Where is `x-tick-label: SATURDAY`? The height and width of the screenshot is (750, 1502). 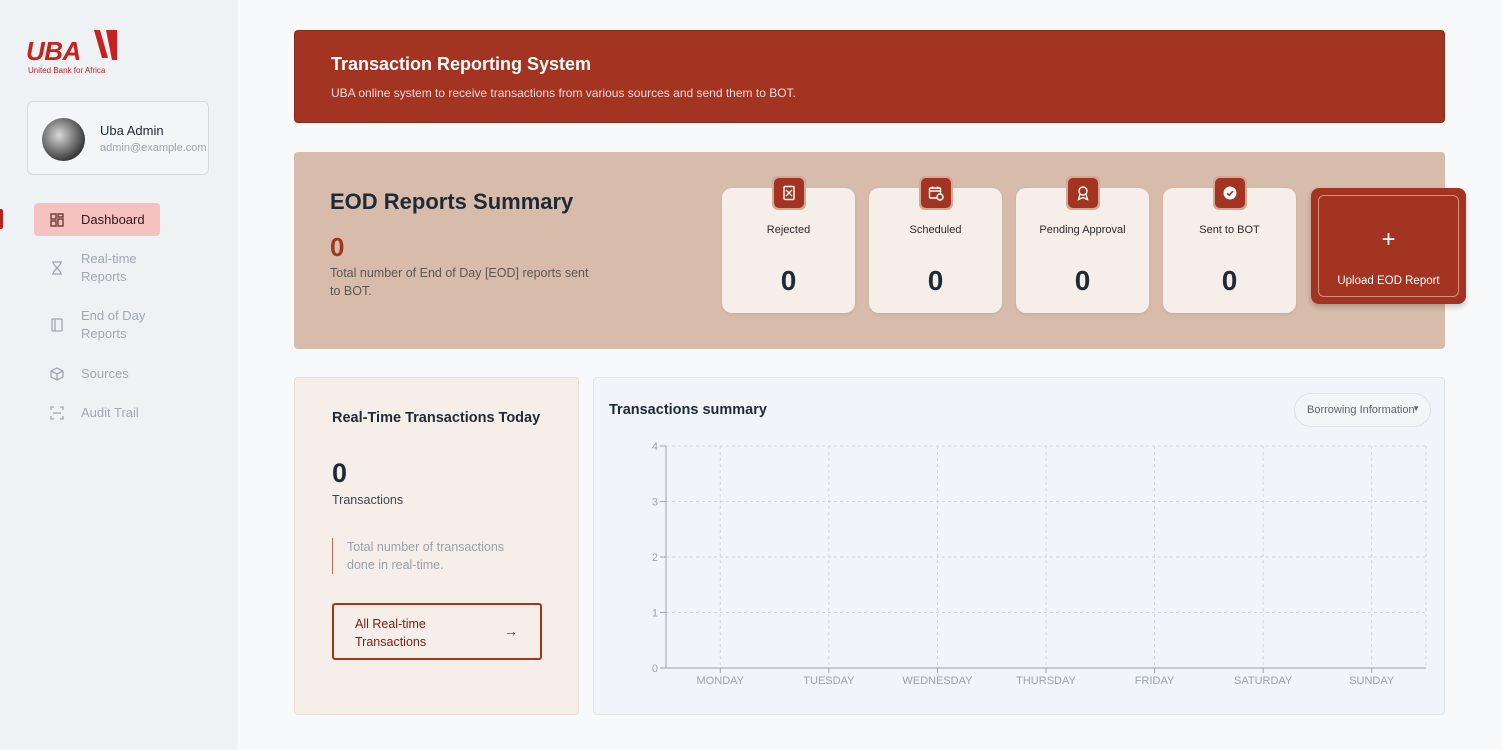
x-tick-label: SATURDAY is located at coordinates (1263, 681).